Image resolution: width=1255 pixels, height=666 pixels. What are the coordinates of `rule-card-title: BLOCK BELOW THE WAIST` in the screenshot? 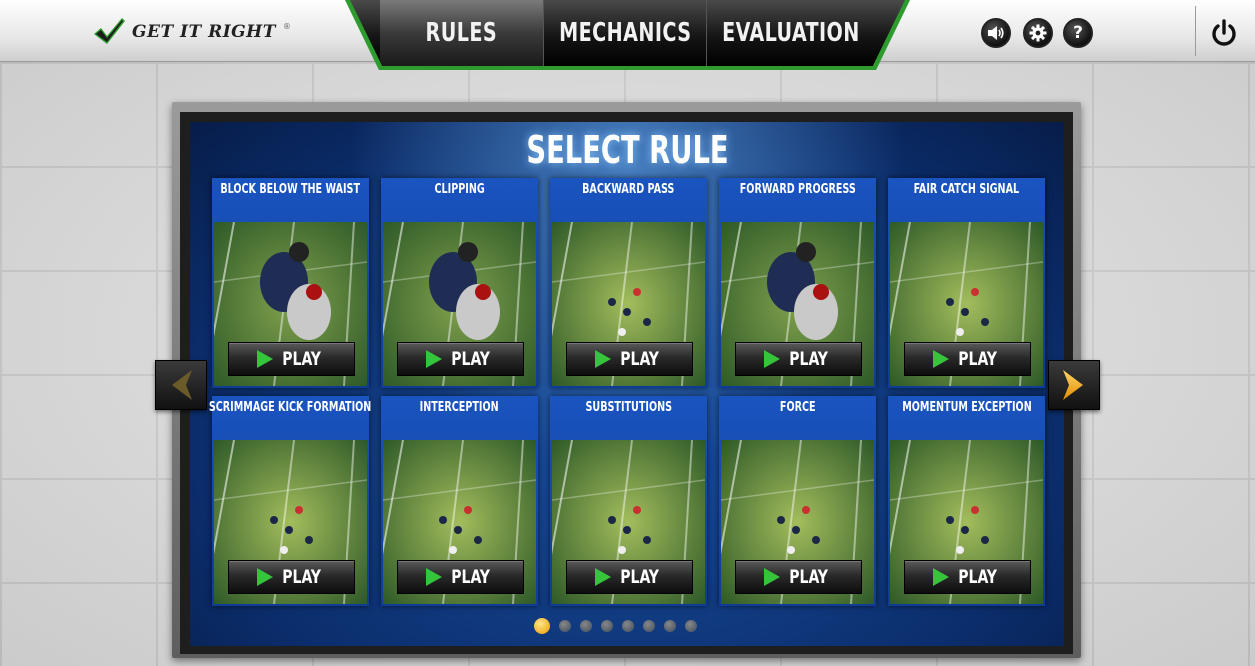 It's located at (290, 197).